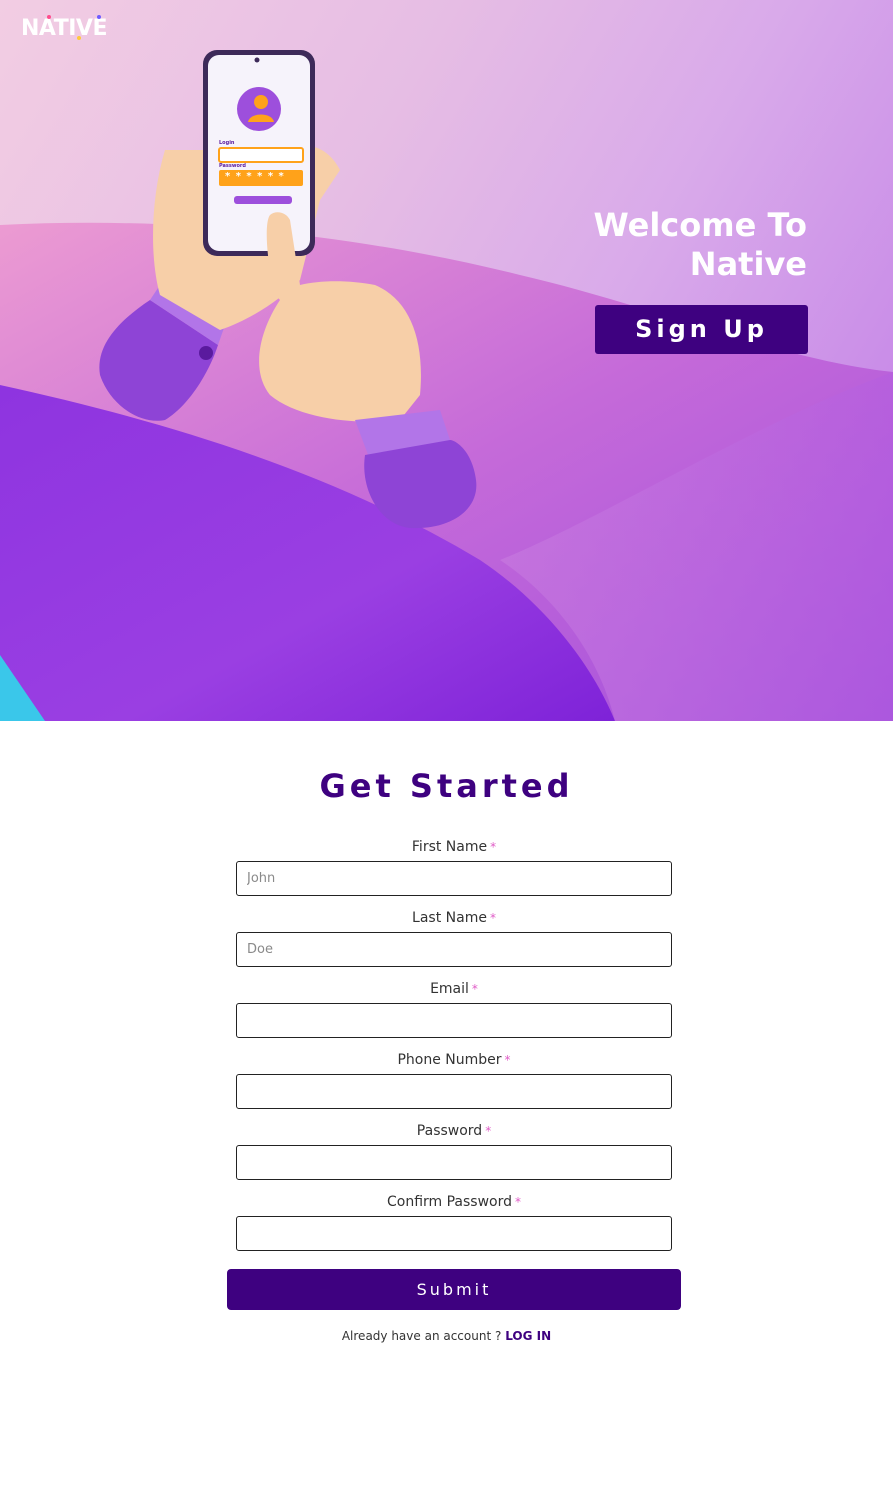 The height and width of the screenshot is (1498, 893). Describe the element at coordinates (647, 245) in the screenshot. I see `welcome-heading: Welcome To Native` at that location.